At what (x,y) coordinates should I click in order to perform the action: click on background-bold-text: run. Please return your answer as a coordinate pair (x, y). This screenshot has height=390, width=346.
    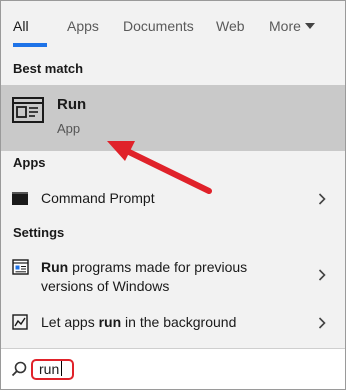
    Looking at the image, I should click on (110, 322).